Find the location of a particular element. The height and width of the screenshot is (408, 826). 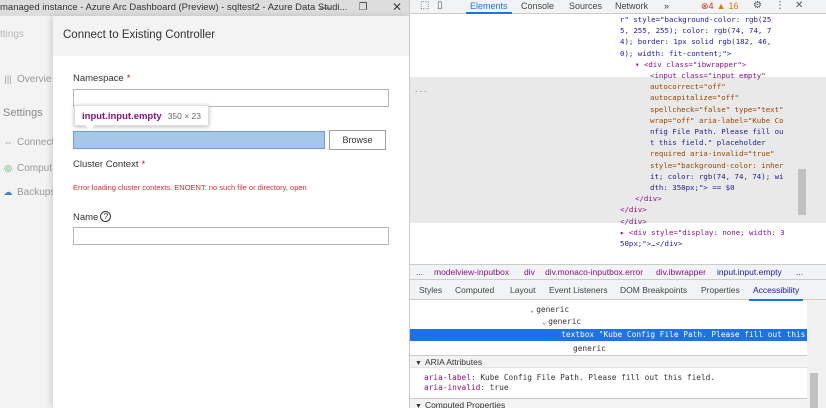

compute-icon: ◎ is located at coordinates (8, 168).